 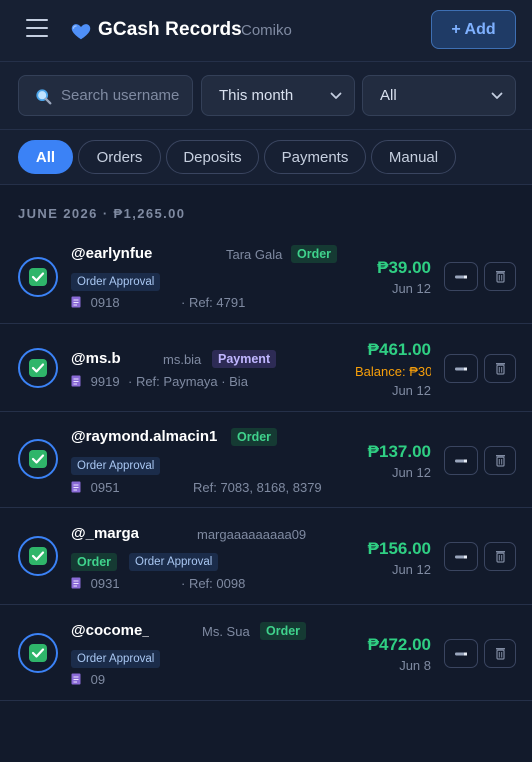 I want to click on record-phone: 9919, so click(x=105, y=381).